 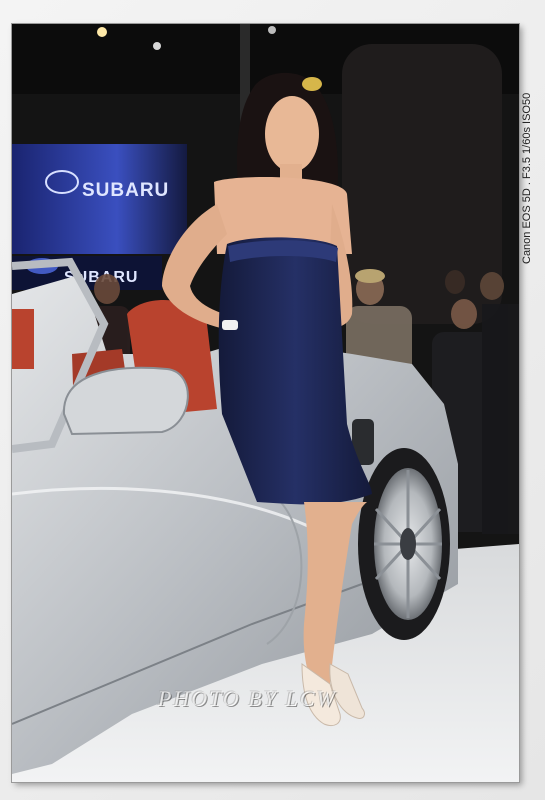 I want to click on rear-wheel, so click(x=404, y=544).